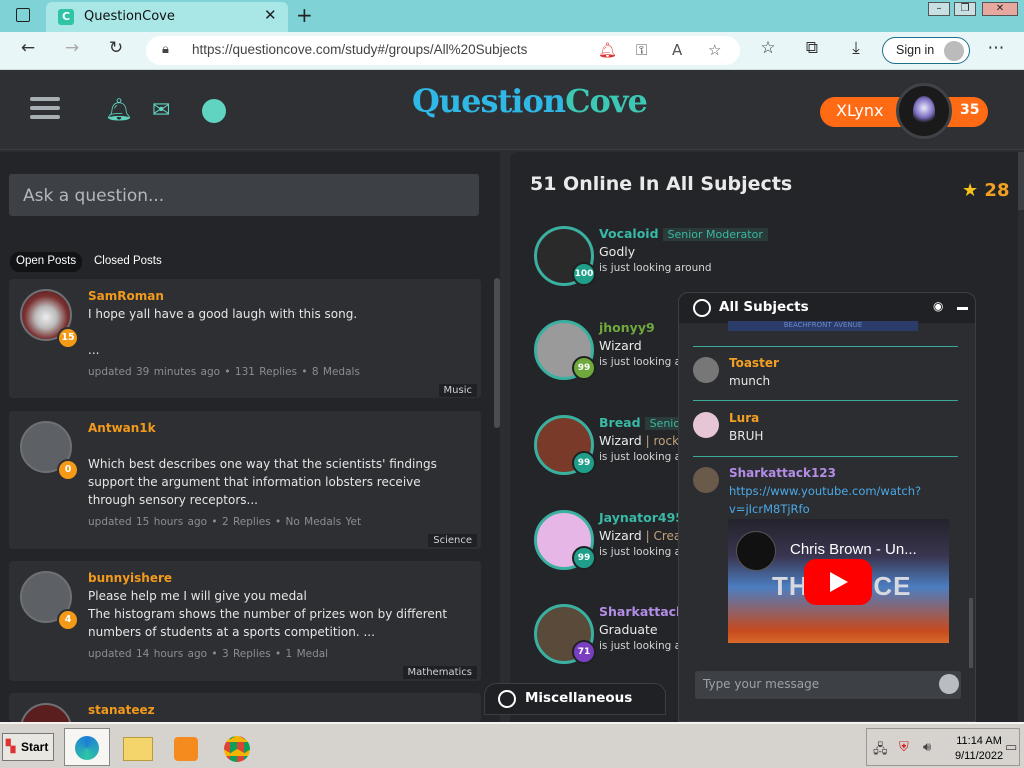  What do you see at coordinates (640, 457) in the screenshot?
I see `online-user-status: is just looking a` at bounding box center [640, 457].